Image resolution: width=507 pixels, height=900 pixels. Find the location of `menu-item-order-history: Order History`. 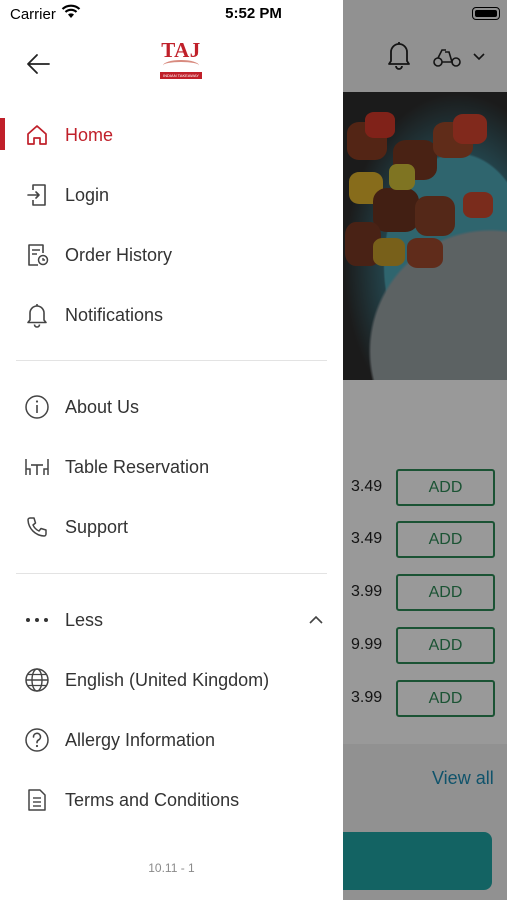

menu-item-order-history: Order History is located at coordinates (171, 255).